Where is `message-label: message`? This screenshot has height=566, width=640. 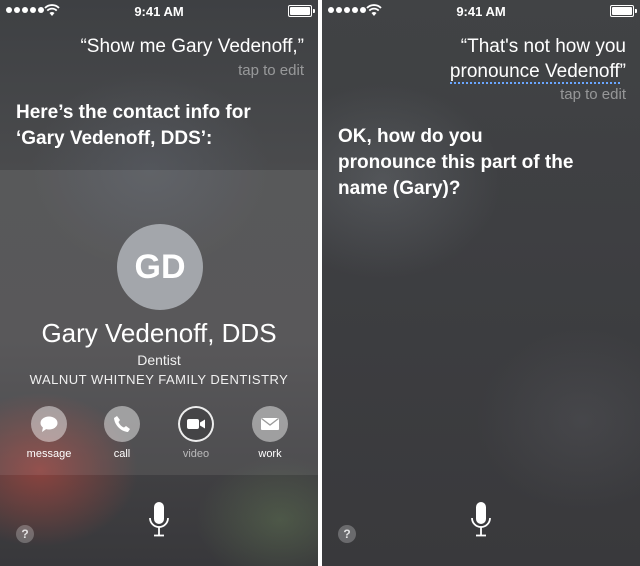
message-label: message is located at coordinates (49, 454).